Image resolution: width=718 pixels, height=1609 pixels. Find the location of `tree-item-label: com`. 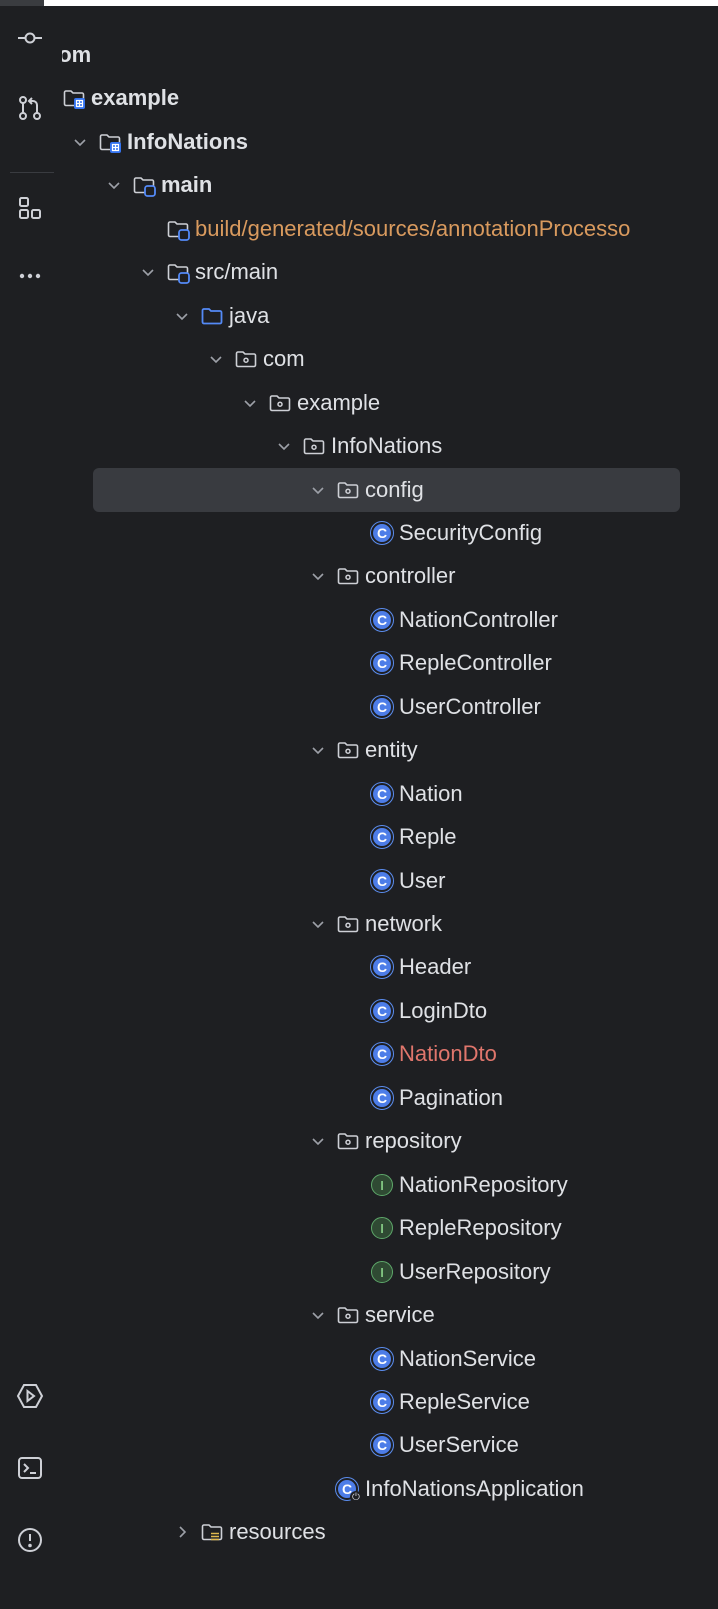

tree-item-label: com is located at coordinates (77, 54).